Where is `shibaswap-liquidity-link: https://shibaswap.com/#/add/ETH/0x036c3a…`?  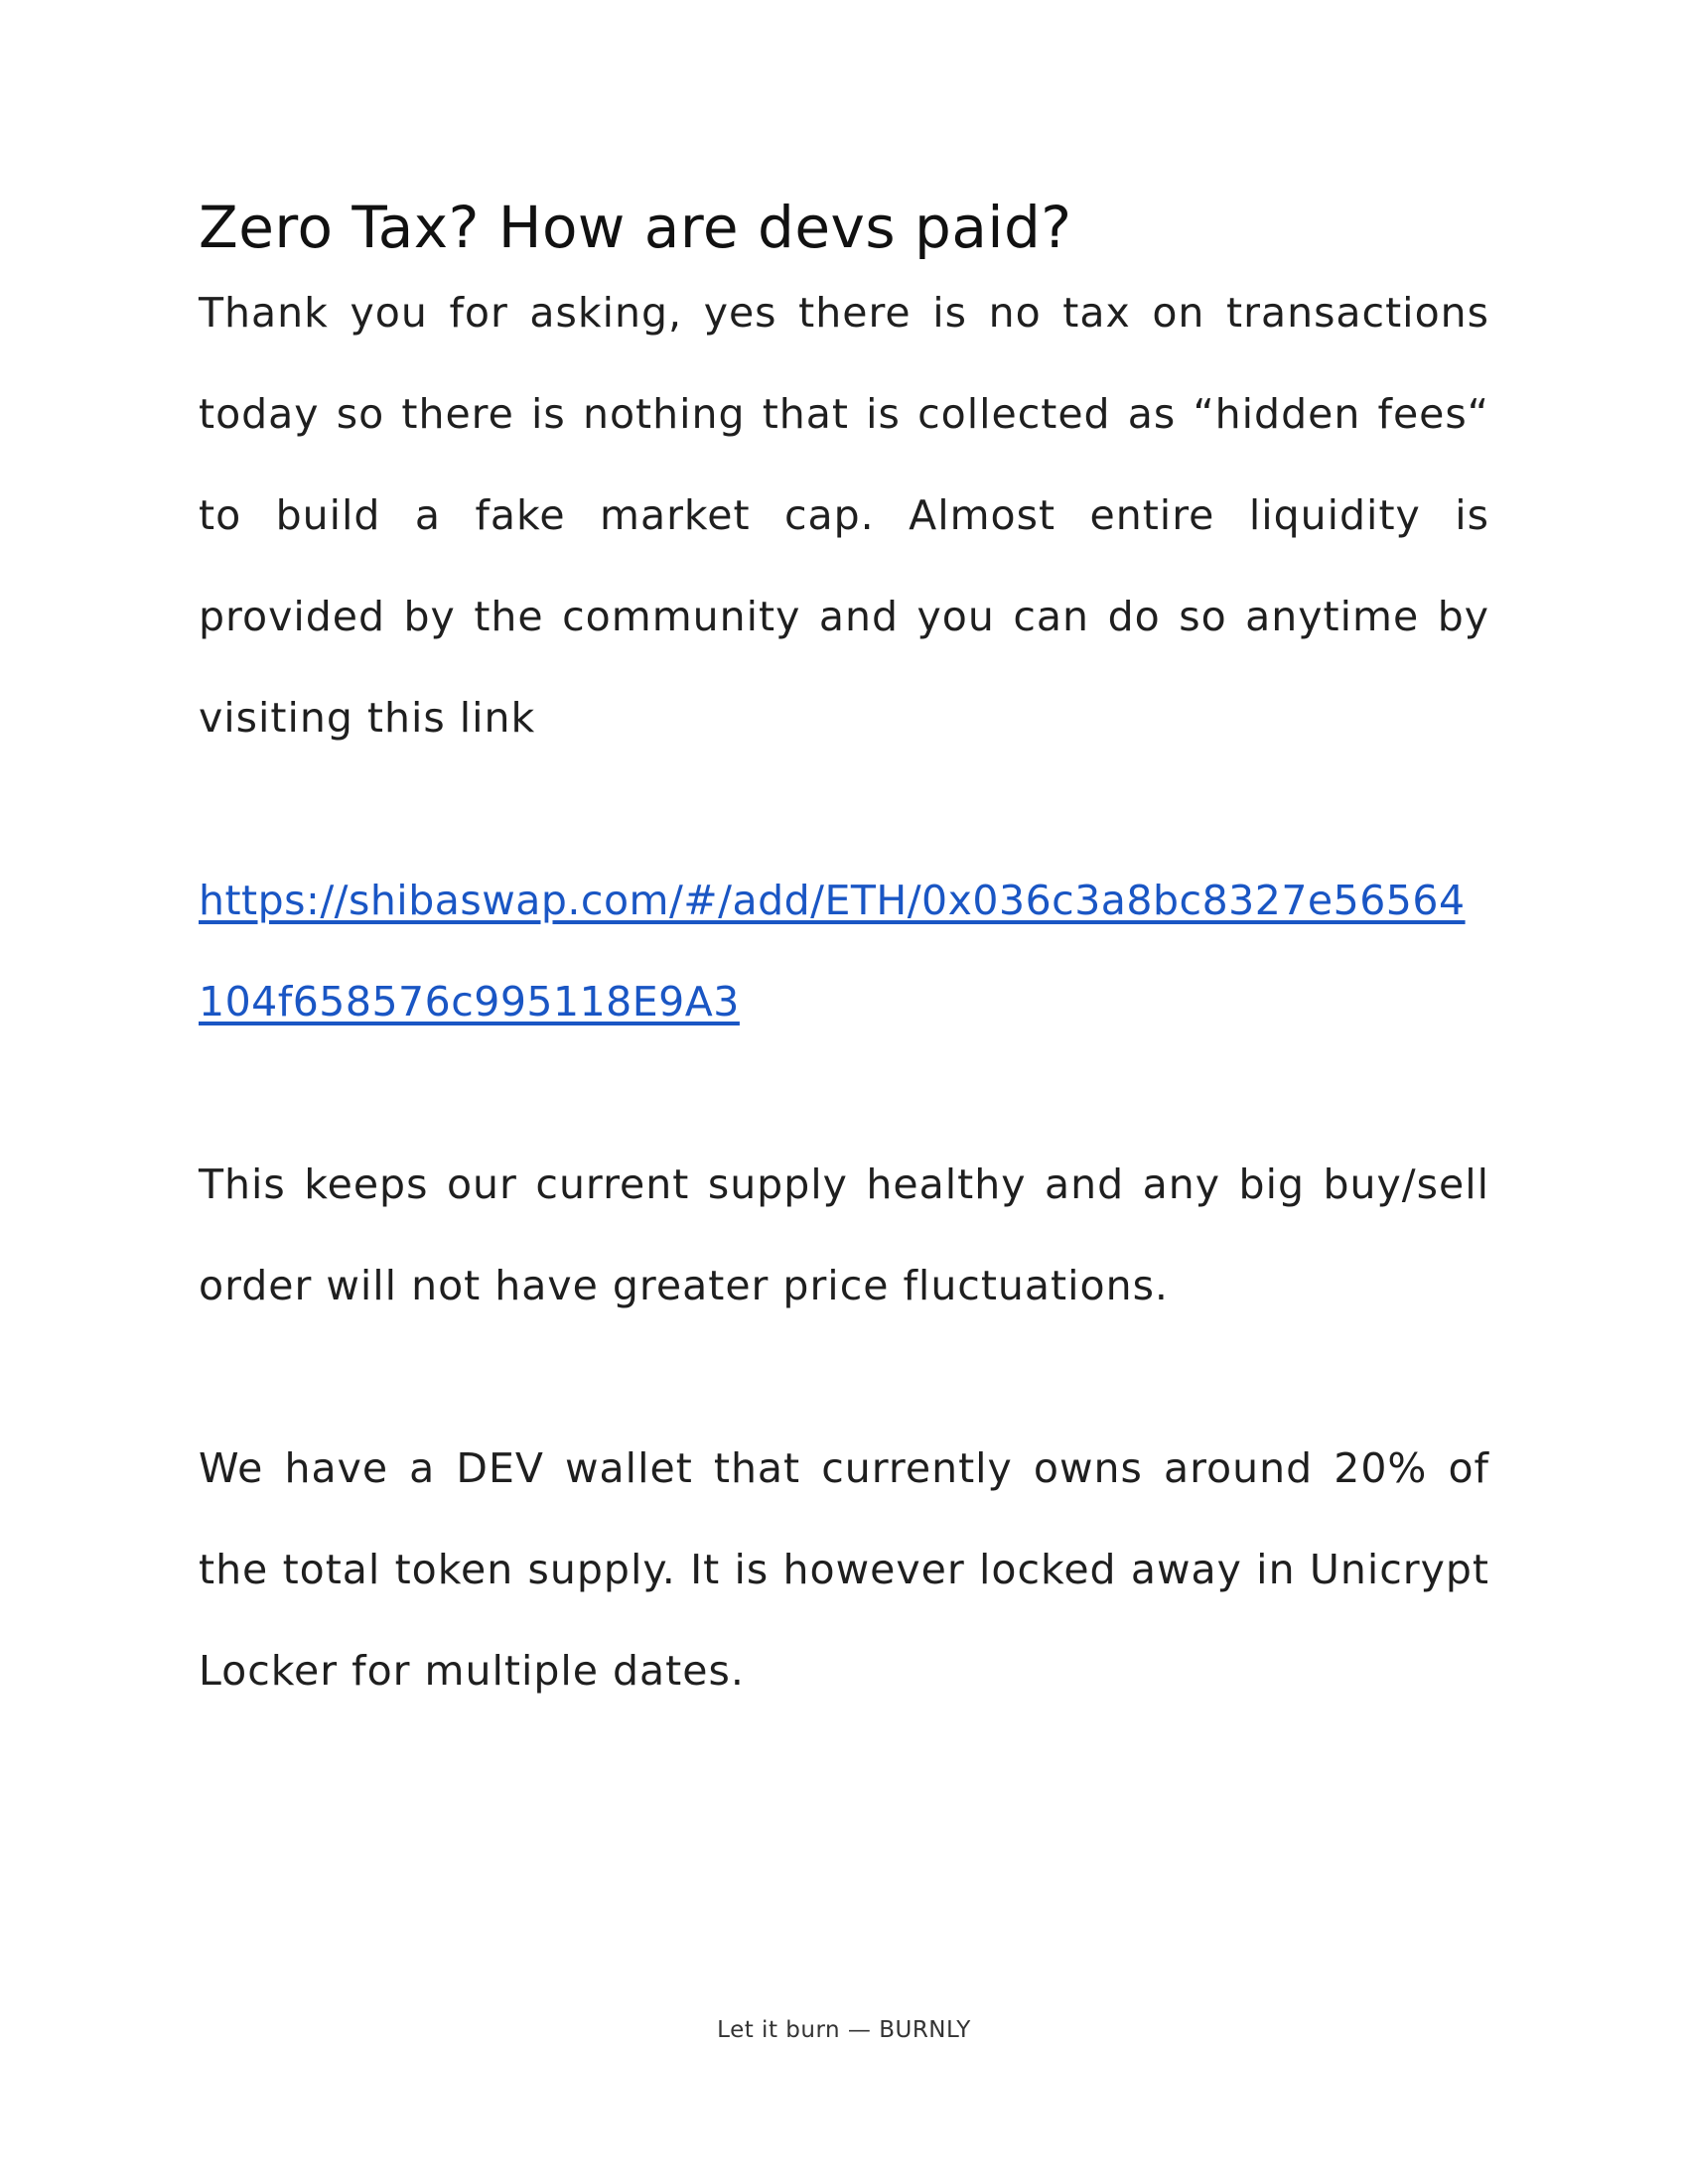 shibaswap-liquidity-link: https://shibaswap.com/#/add/ETH/0x036c3a… is located at coordinates (832, 951).